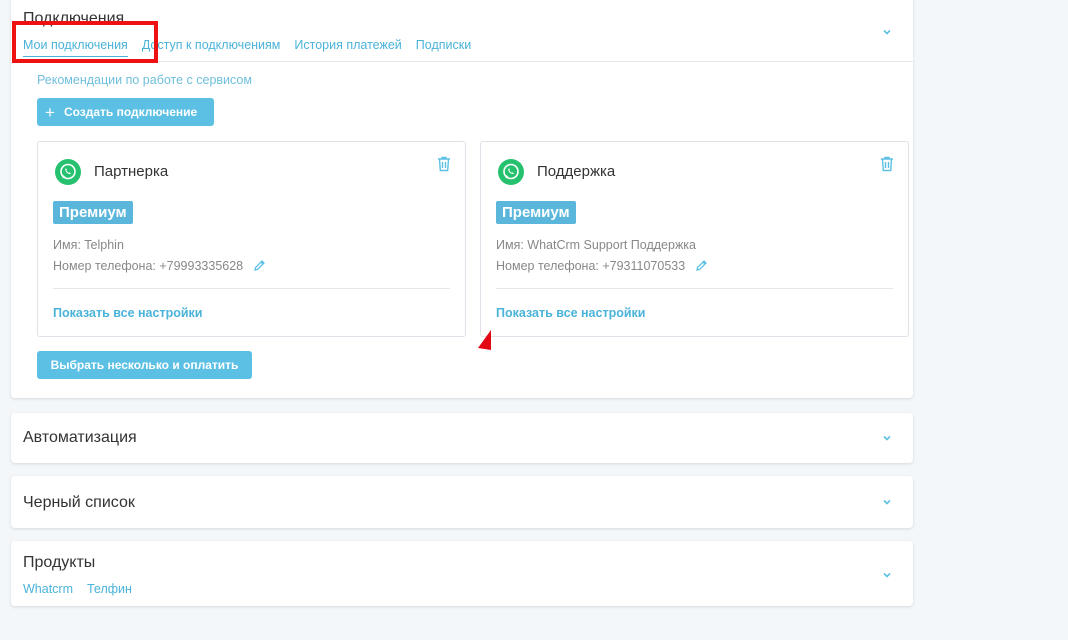 Image resolution: width=1068 pixels, height=640 pixels. What do you see at coordinates (591, 266) in the screenshot?
I see `connection-phone: Номер телефона: +79311070533` at bounding box center [591, 266].